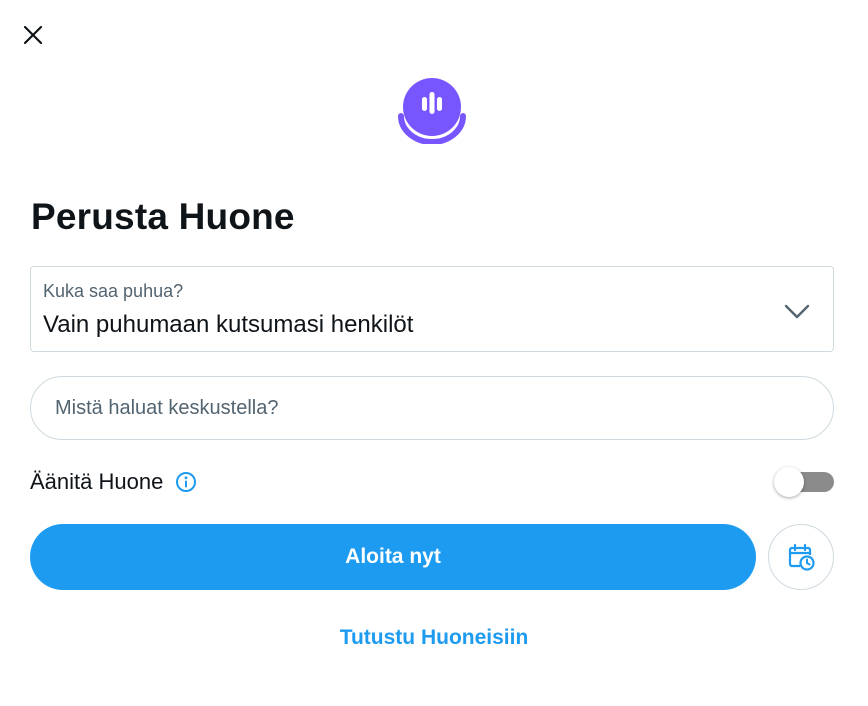  Describe the element at coordinates (163, 216) in the screenshot. I see `dialog-title: Perusta Huone` at that location.